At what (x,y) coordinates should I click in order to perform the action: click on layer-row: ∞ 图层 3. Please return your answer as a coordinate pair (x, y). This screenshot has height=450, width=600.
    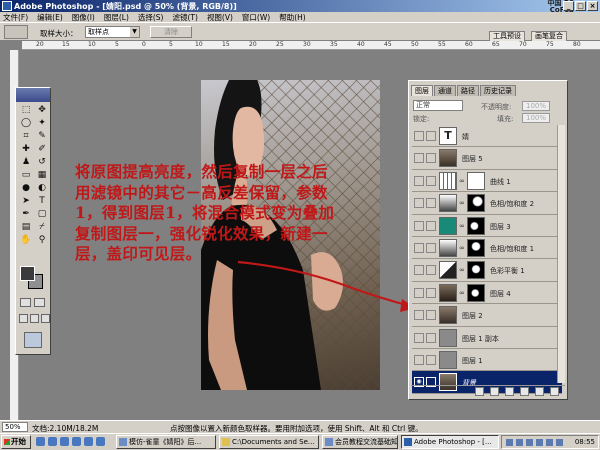
    Looking at the image, I should click on (487, 225).